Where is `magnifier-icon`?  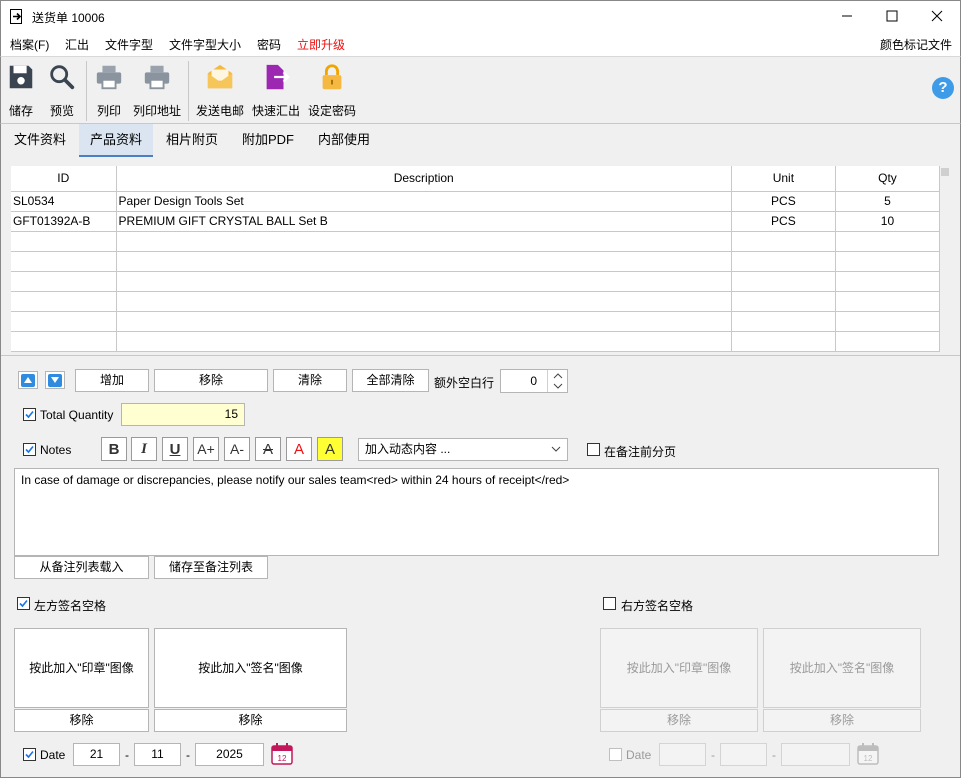 magnifier-icon is located at coordinates (62, 77).